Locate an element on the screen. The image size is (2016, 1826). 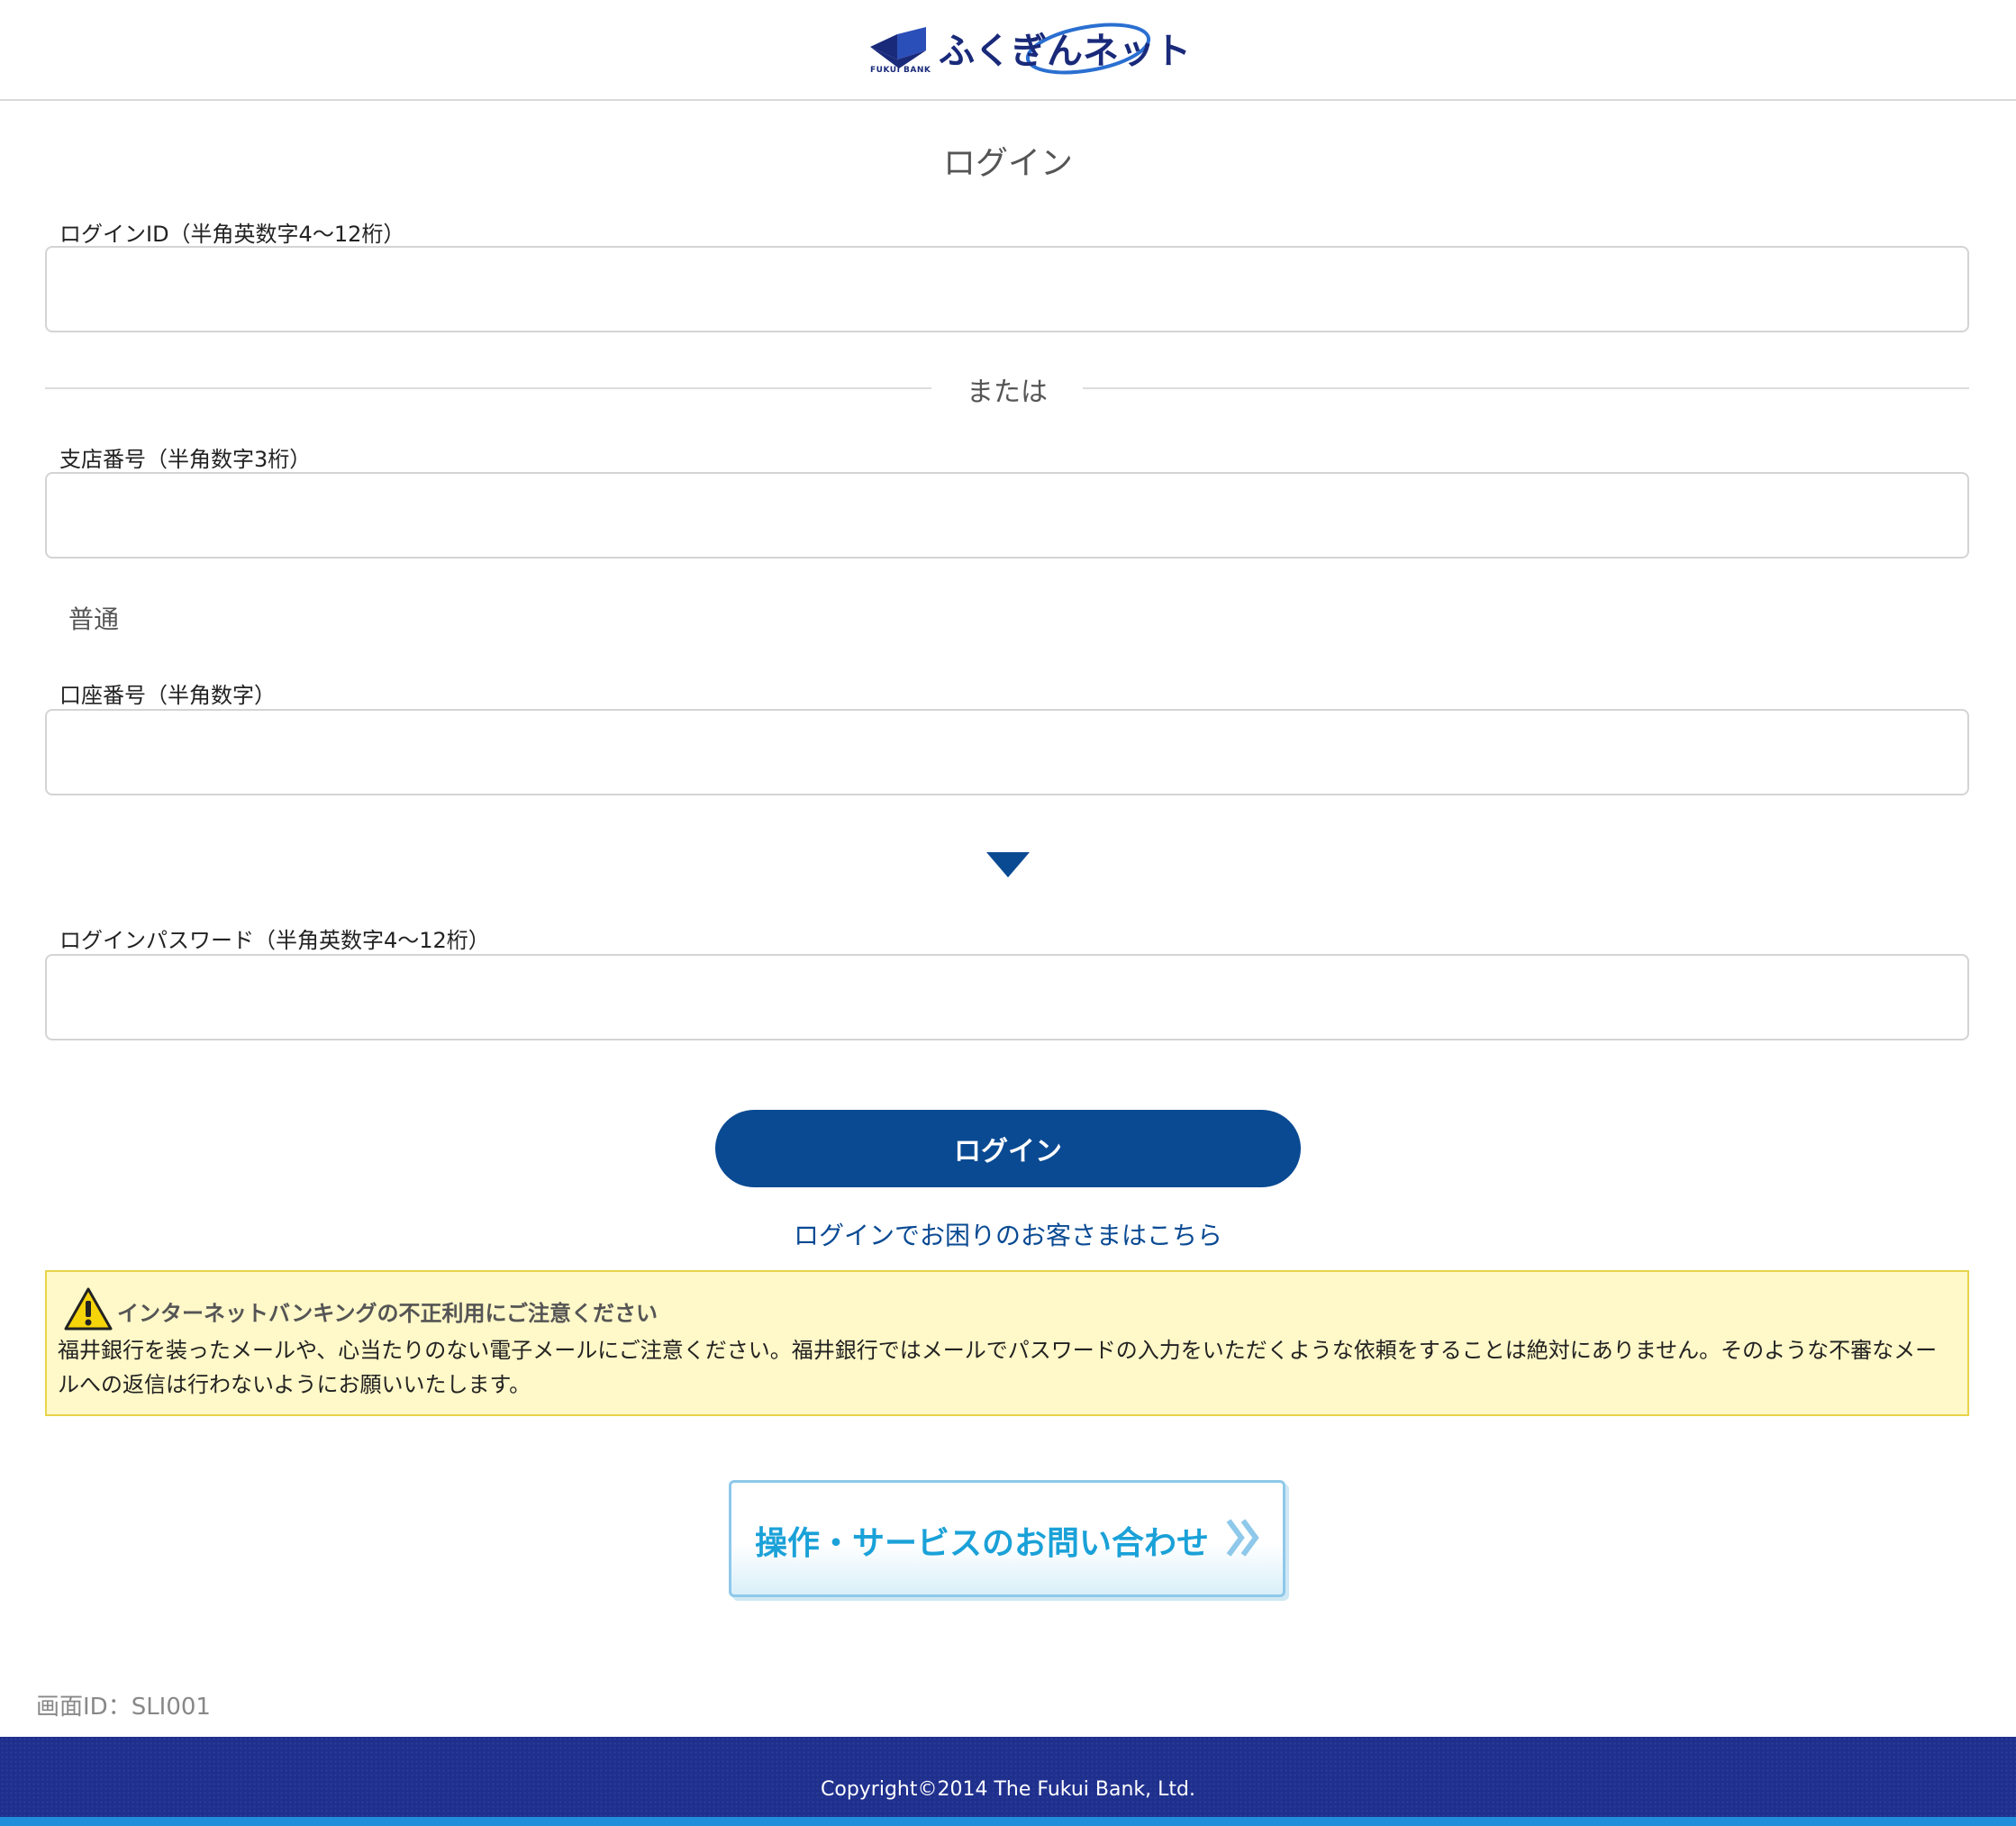
login-help-link: ログインでお困りのお客さまはこちら is located at coordinates (1008, 1234).